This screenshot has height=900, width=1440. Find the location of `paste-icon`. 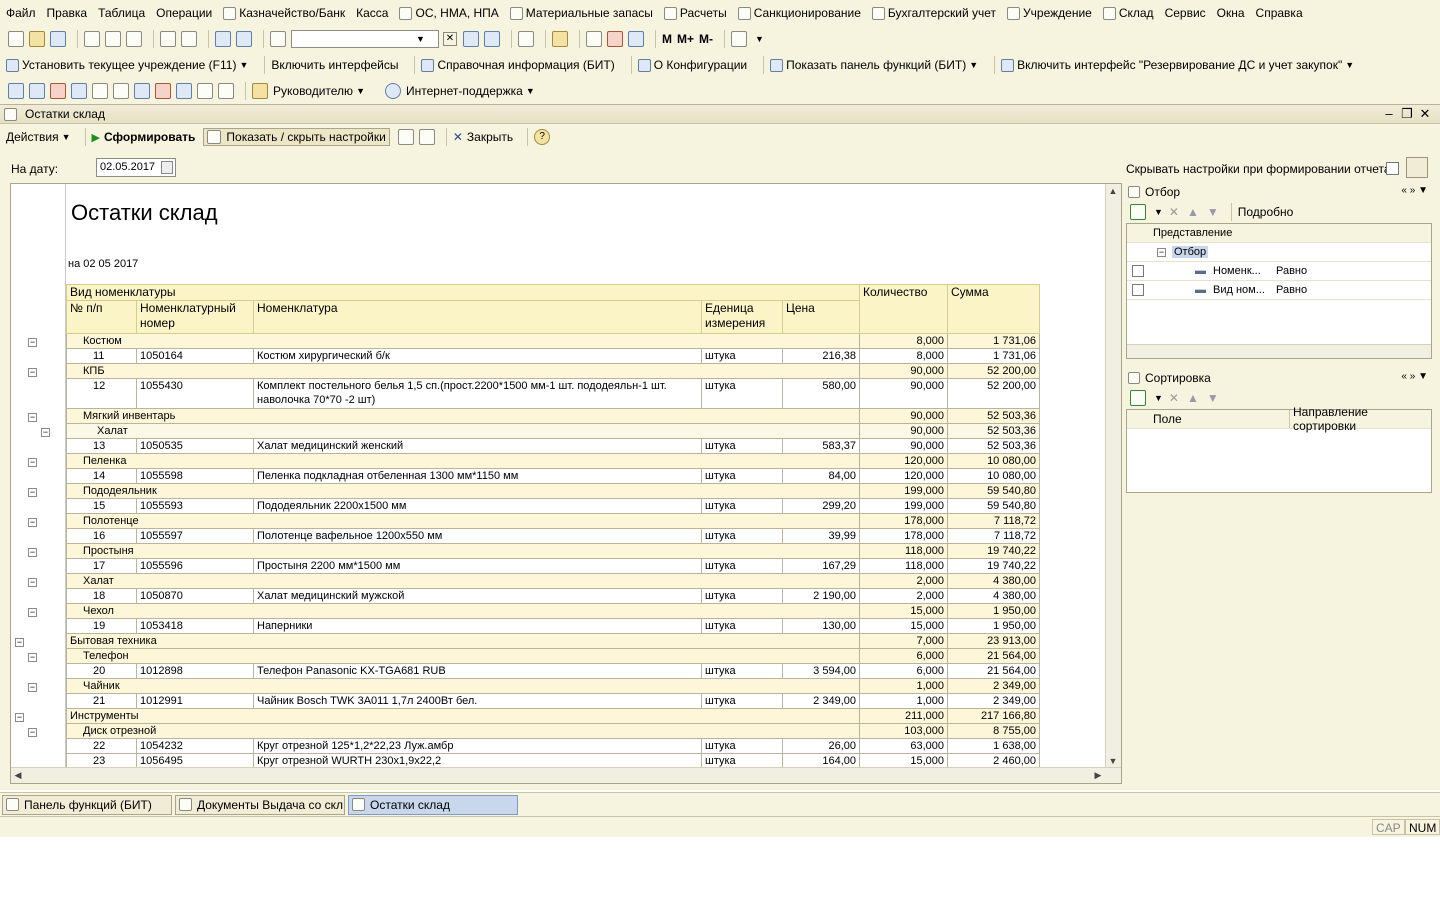

paste-icon is located at coordinates (134, 39).